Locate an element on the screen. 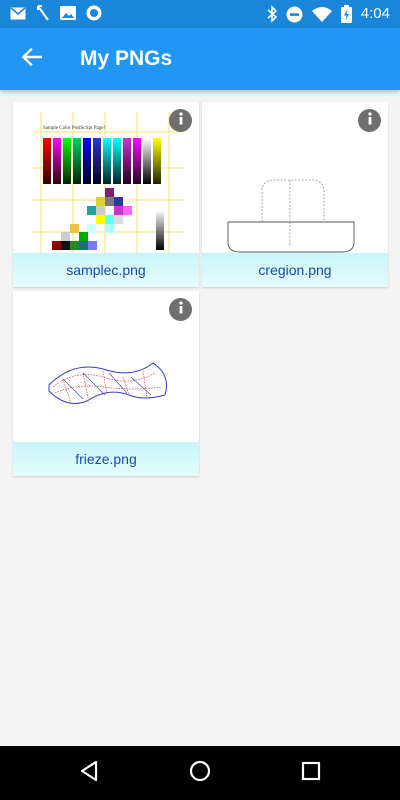  wifi-icon is located at coordinates (321, 14).